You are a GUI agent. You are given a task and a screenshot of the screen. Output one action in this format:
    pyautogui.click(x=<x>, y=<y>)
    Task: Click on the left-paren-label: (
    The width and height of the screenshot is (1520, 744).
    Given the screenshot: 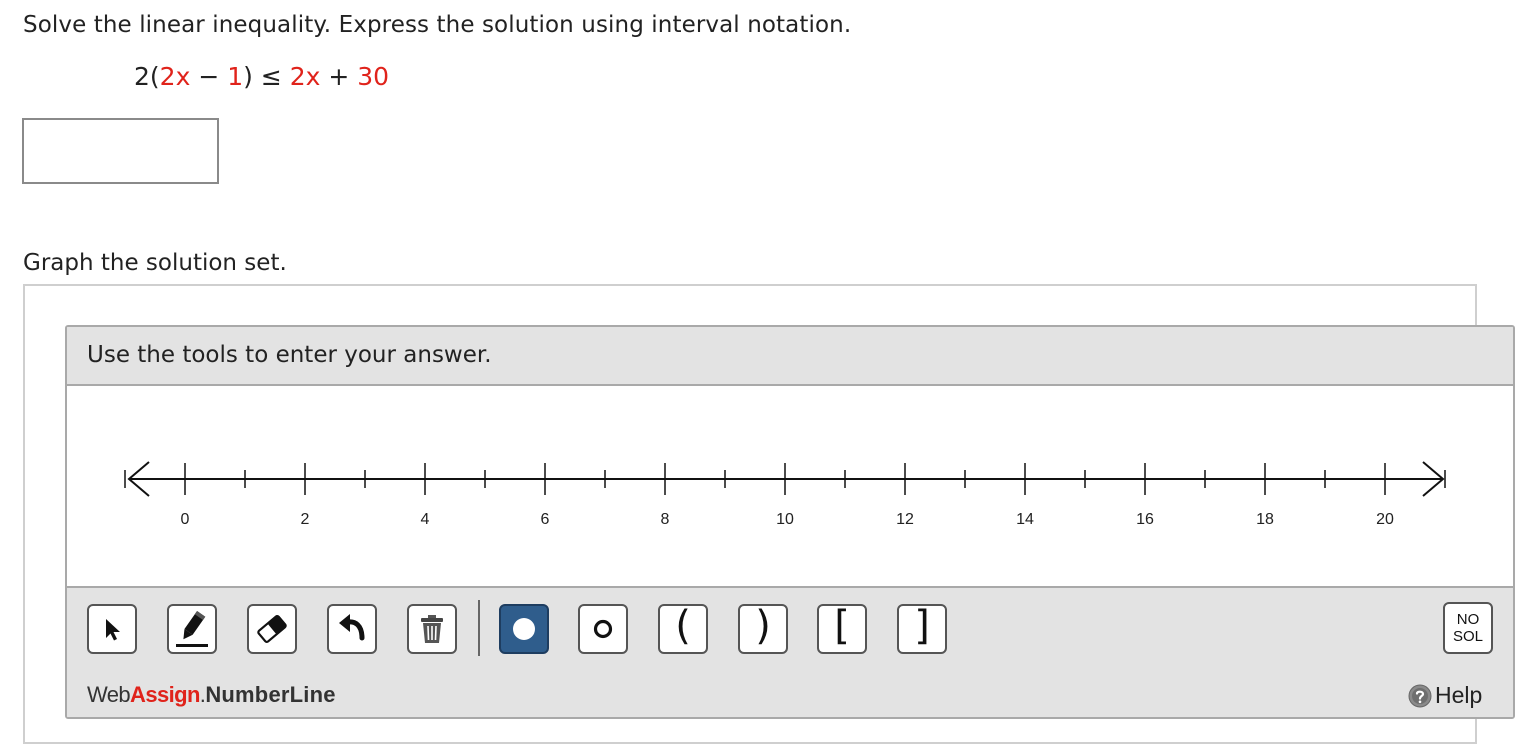 What is the action you would take?
    pyautogui.click(x=683, y=626)
    